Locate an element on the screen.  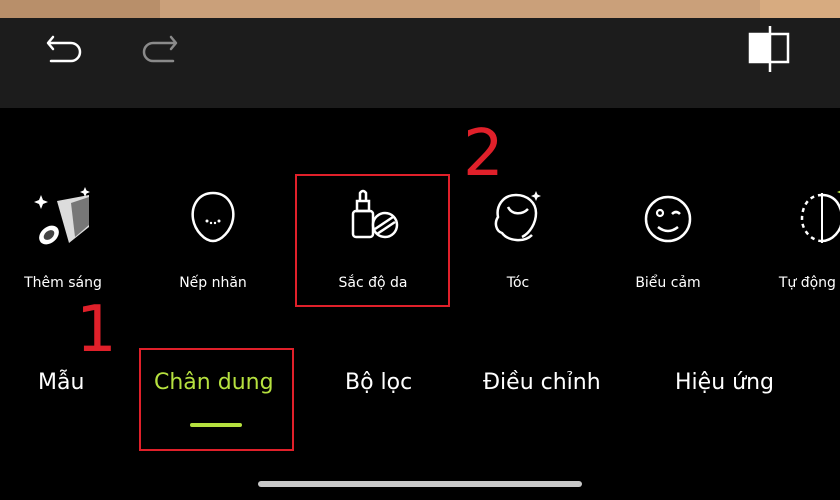
annotation-number-1: 1 is located at coordinates (96, 330).